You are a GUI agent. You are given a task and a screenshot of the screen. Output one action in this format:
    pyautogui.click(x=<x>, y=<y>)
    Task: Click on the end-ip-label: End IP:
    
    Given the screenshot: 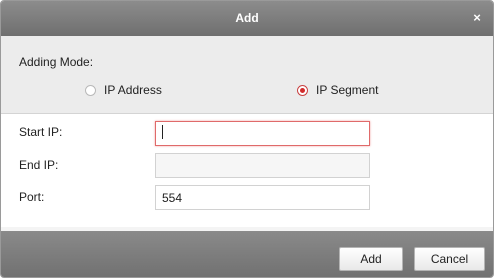 What is the action you would take?
    pyautogui.click(x=39, y=165)
    